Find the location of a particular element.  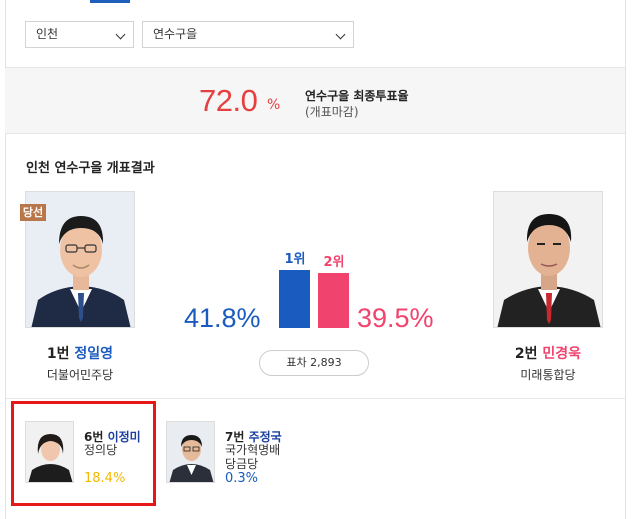

vote-difference: 표차 2,893 is located at coordinates (314, 363).